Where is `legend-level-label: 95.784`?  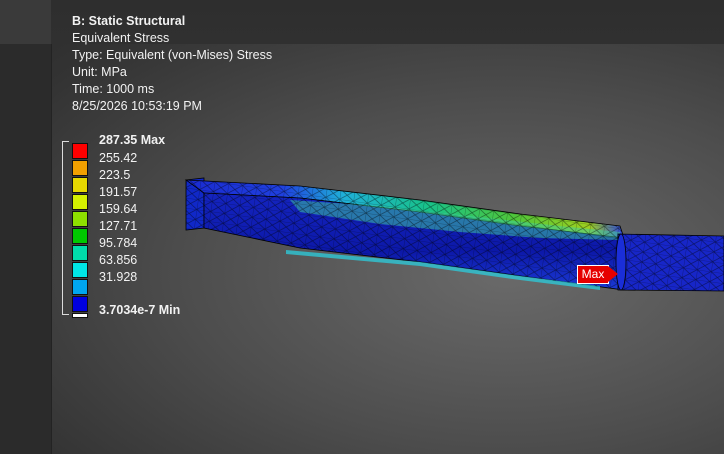 legend-level-label: 95.784 is located at coordinates (118, 243).